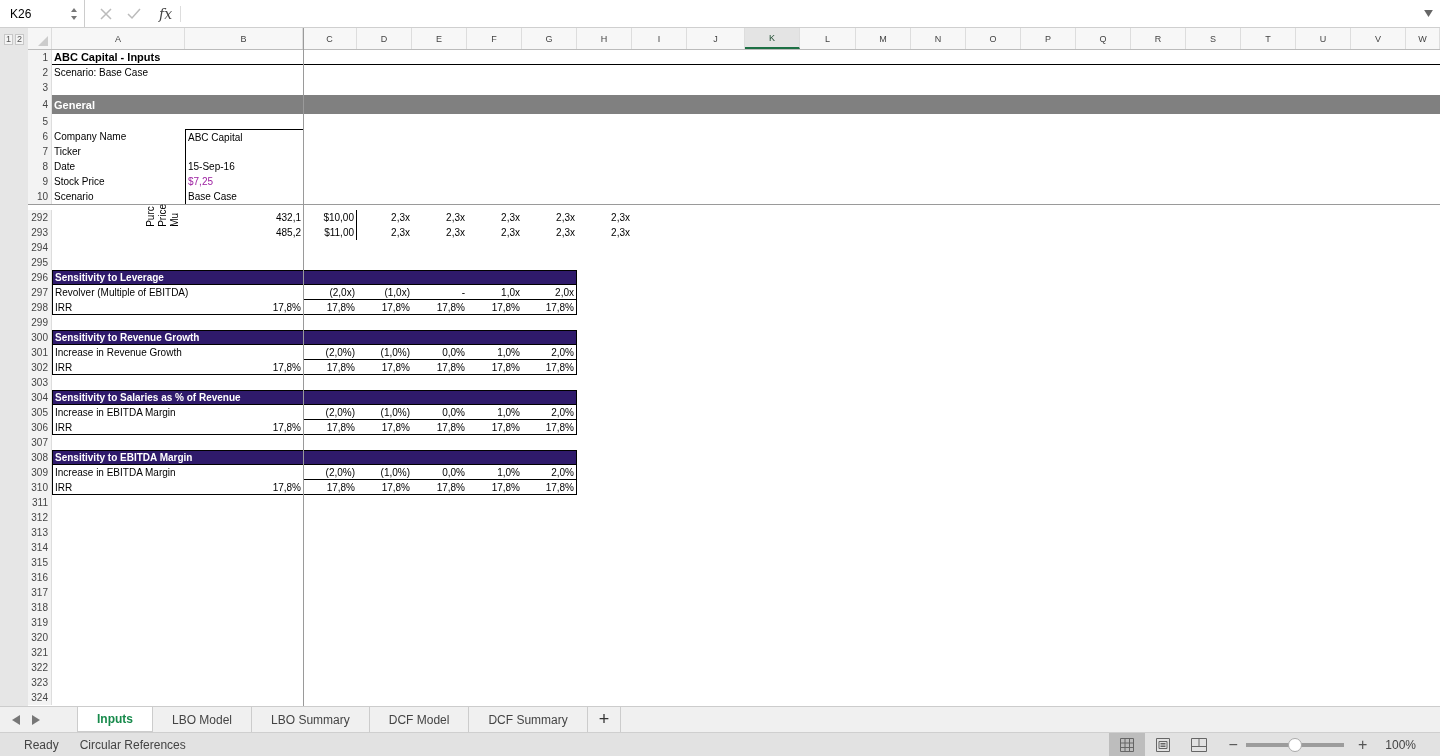 The image size is (1440, 756). Describe the element at coordinates (883, 38) in the screenshot. I see `column-header: M` at that location.